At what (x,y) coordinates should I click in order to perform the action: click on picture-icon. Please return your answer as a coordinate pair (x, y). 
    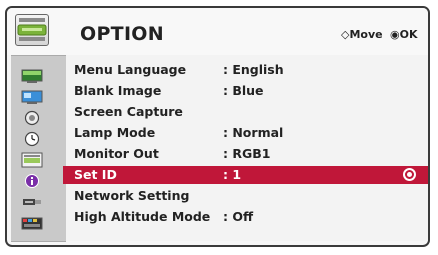
    Looking at the image, I should click on (32, 76).